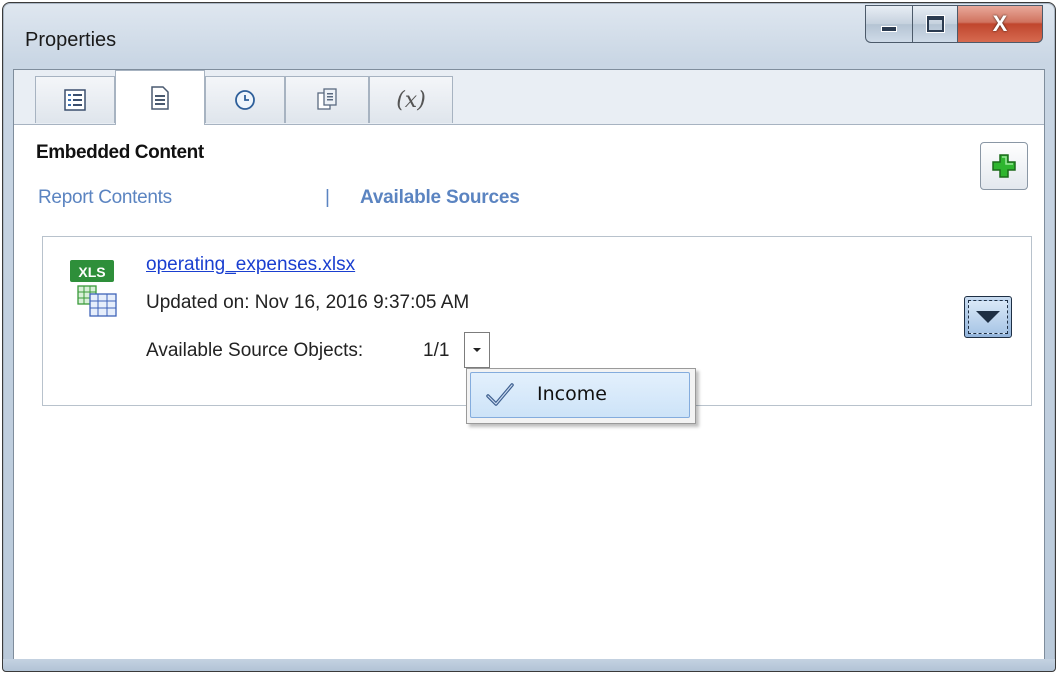 The width and height of the screenshot is (1059, 675). I want to click on xls-label: XLS, so click(91, 272).